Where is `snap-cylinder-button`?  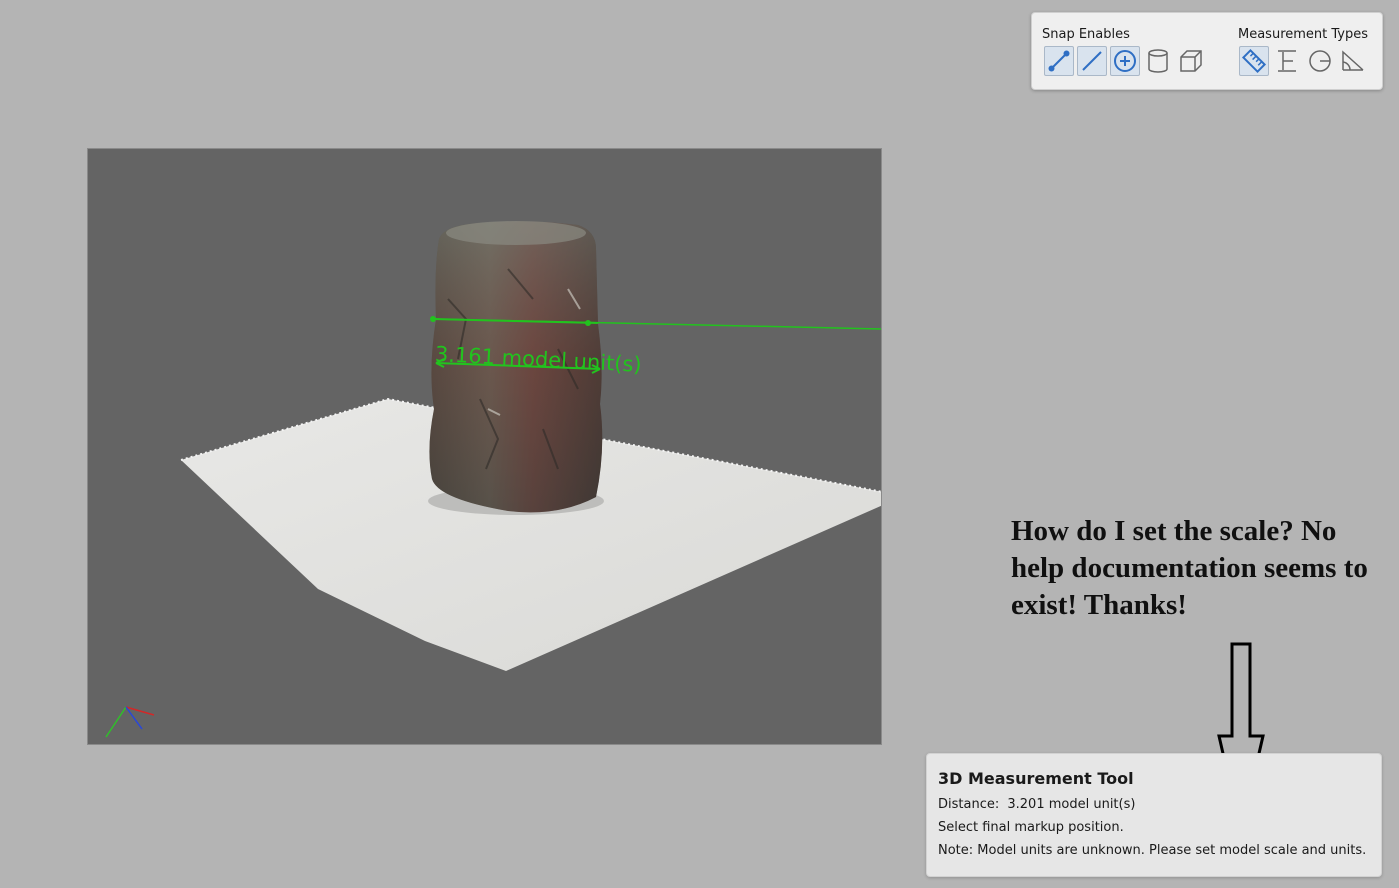
snap-cylinder-button is located at coordinates (1158, 61).